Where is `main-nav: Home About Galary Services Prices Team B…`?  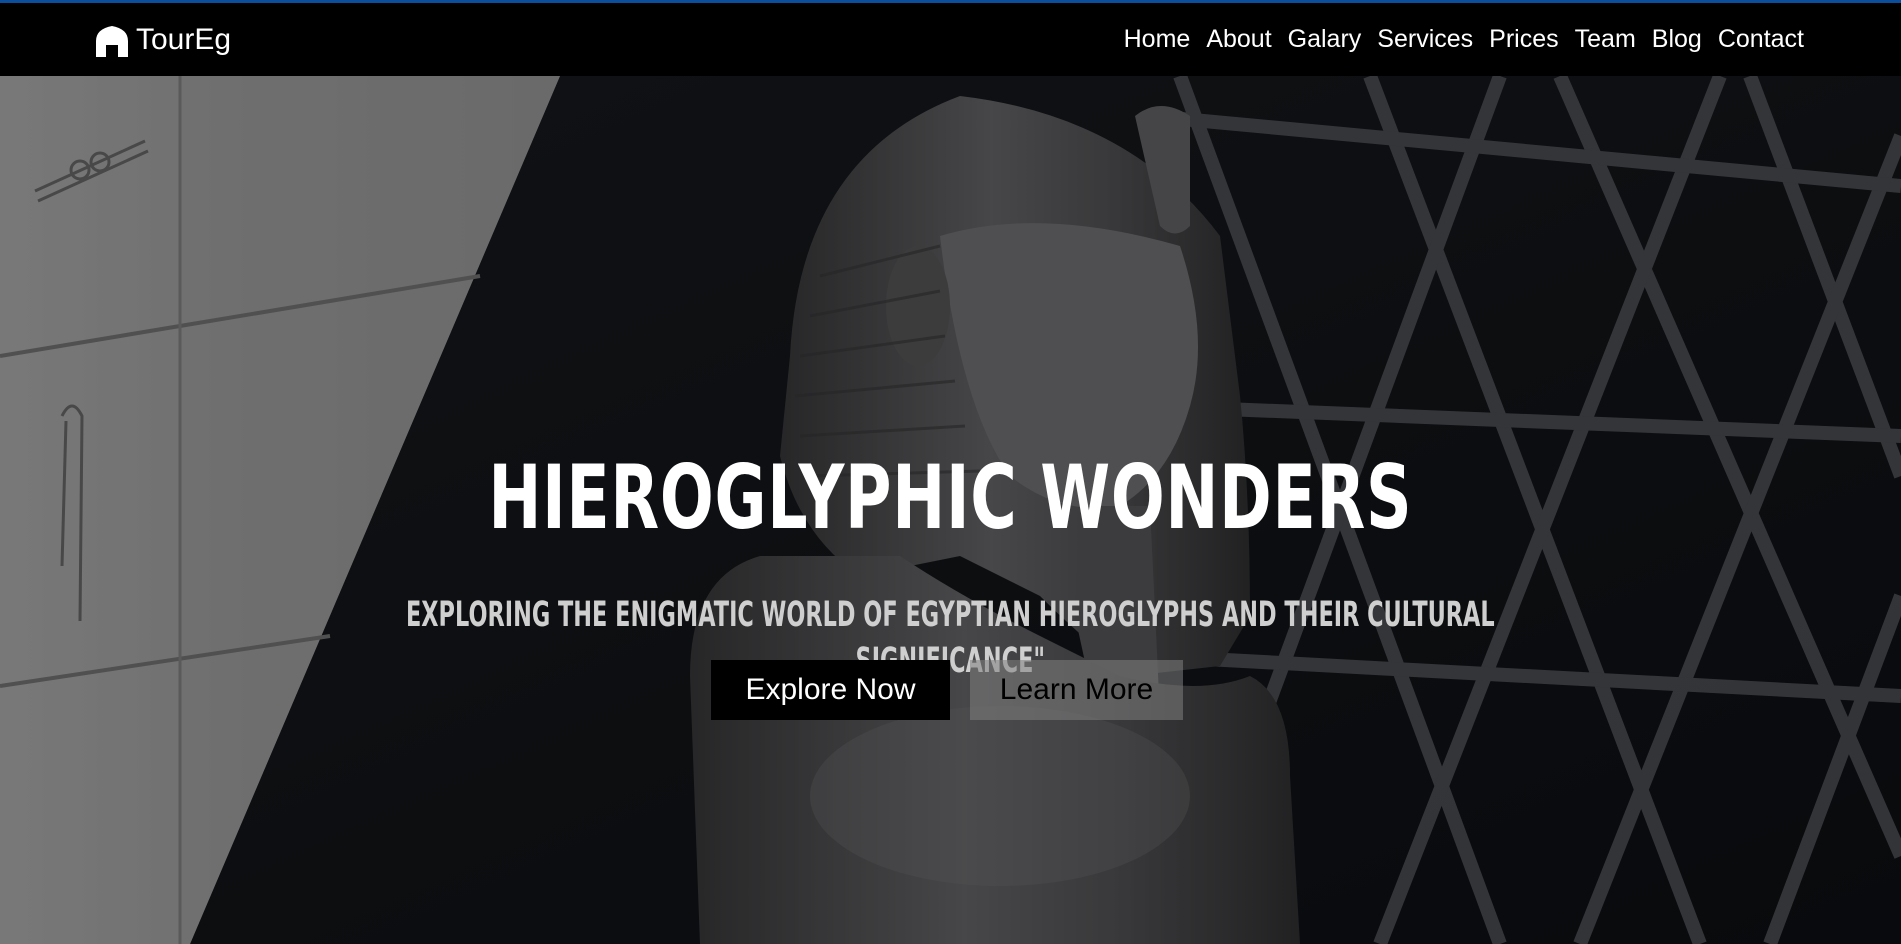
main-nav: Home About Galary Services Prices Team B… is located at coordinates (1464, 39).